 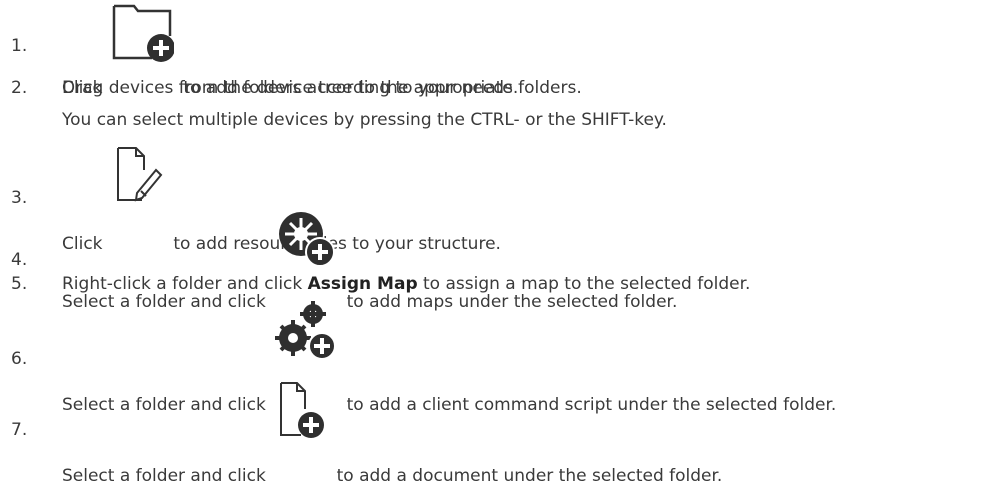 What do you see at coordinates (19, 198) in the screenshot?
I see `step-number: 3.` at bounding box center [19, 198].